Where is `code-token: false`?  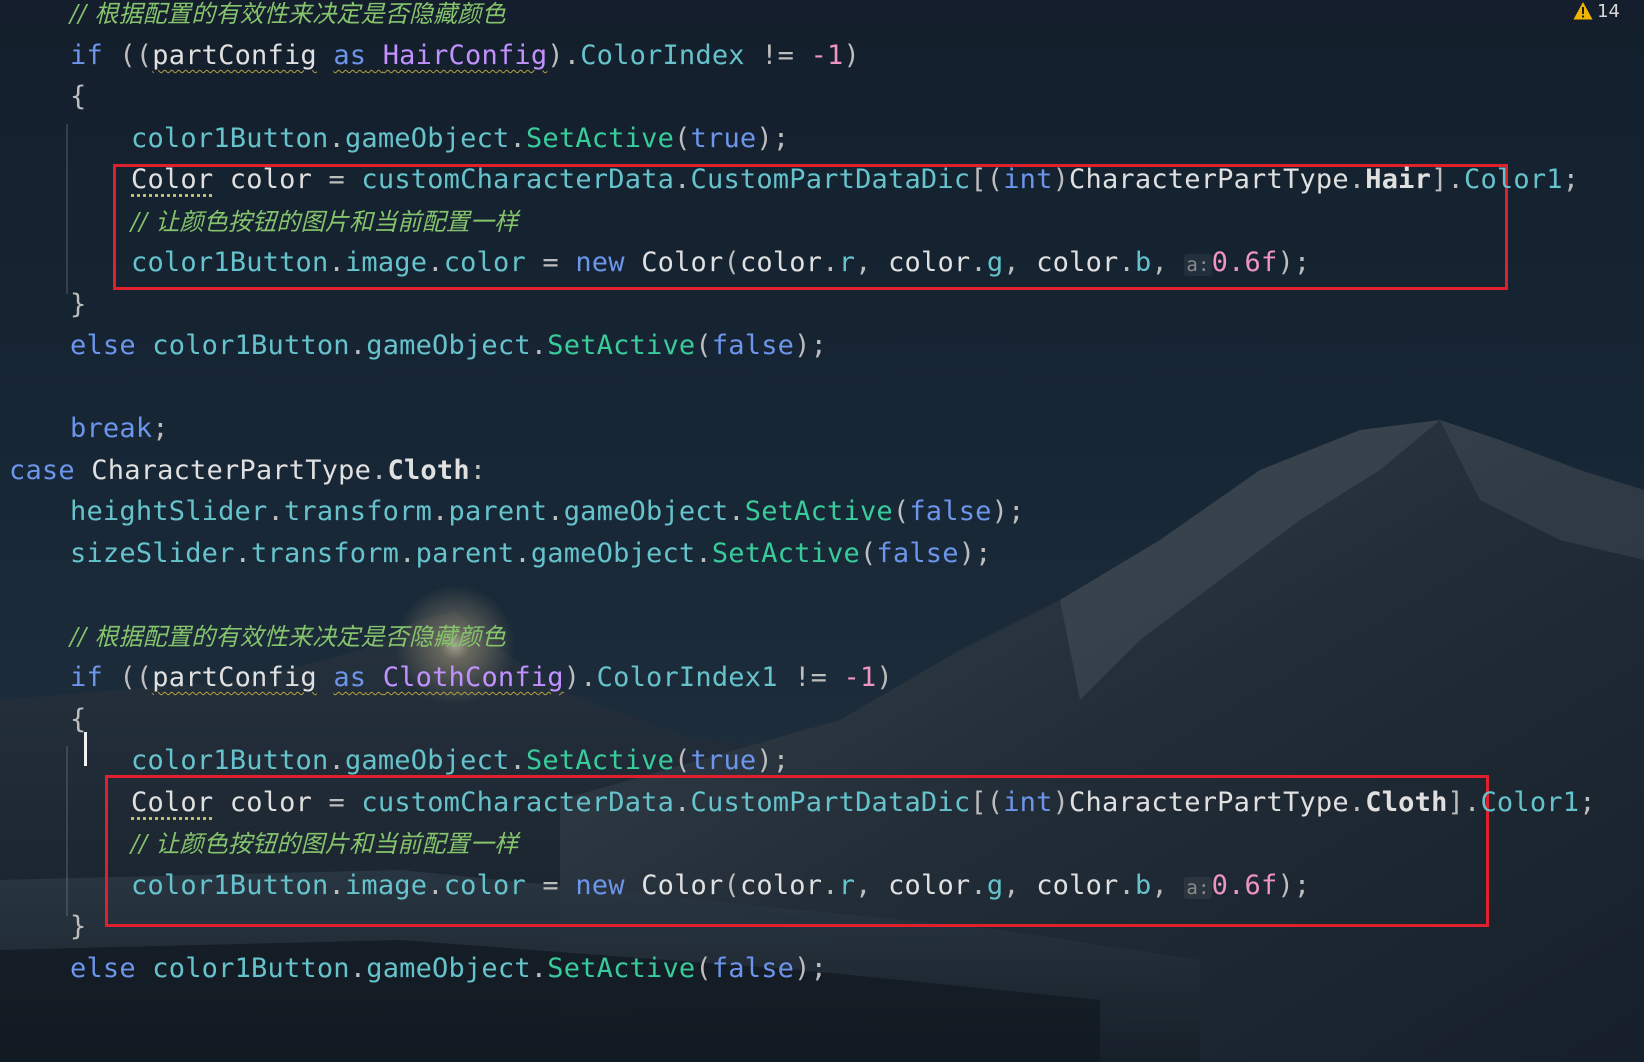
code-token: false is located at coordinates (753, 968).